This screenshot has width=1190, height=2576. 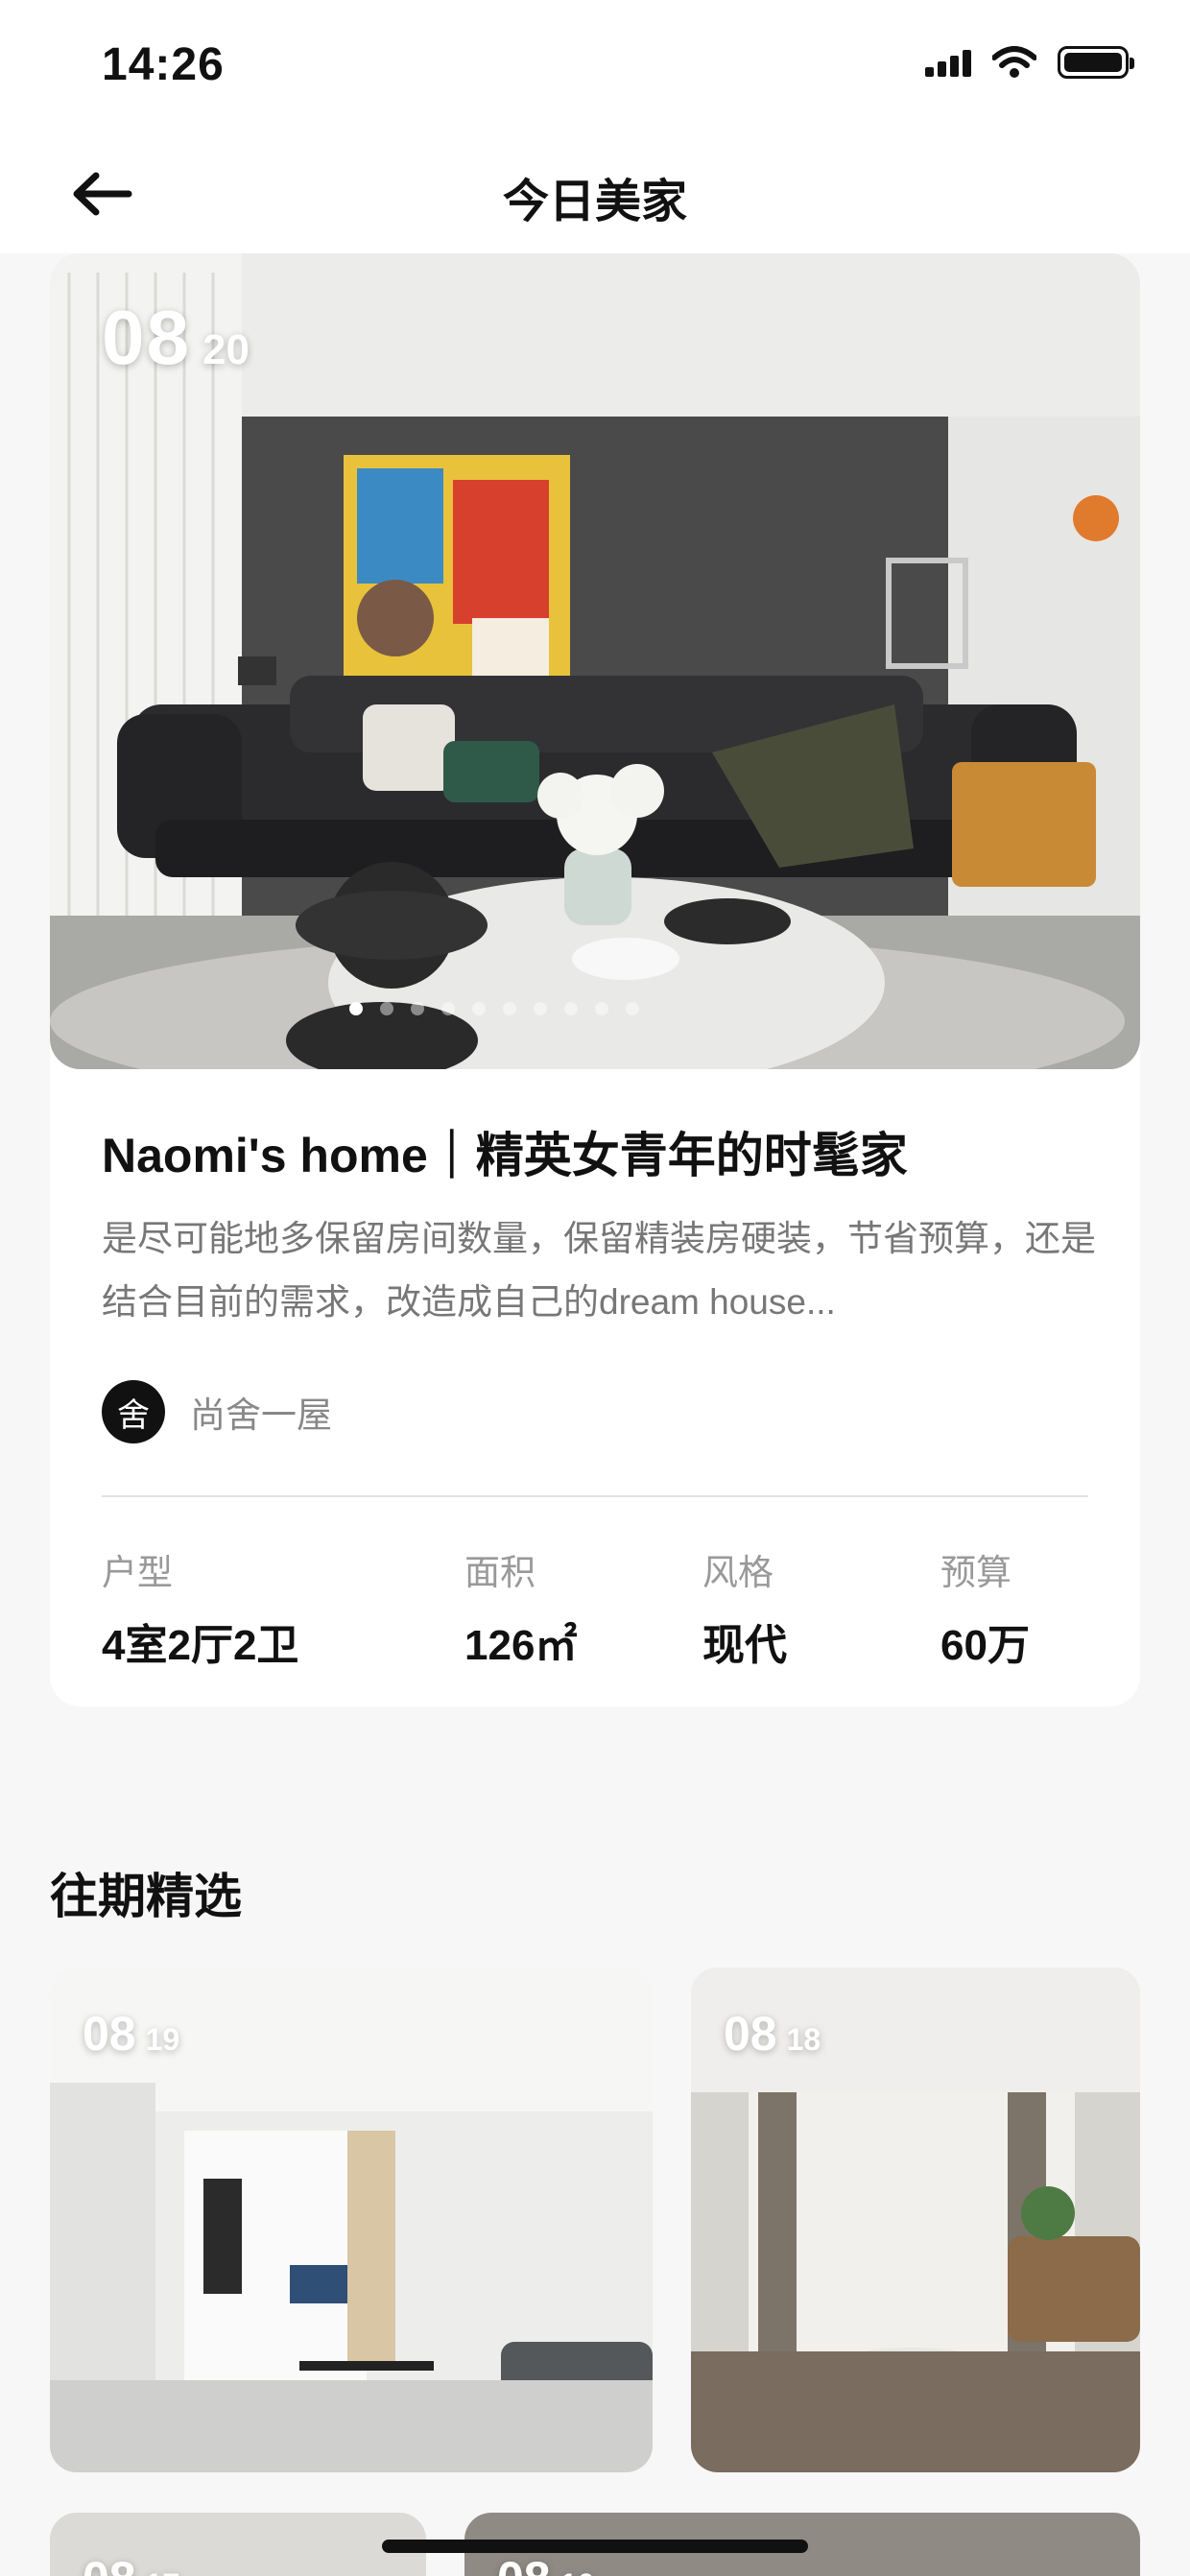 What do you see at coordinates (261, 1412) in the screenshot?
I see `author-name: 尚舍一屋` at bounding box center [261, 1412].